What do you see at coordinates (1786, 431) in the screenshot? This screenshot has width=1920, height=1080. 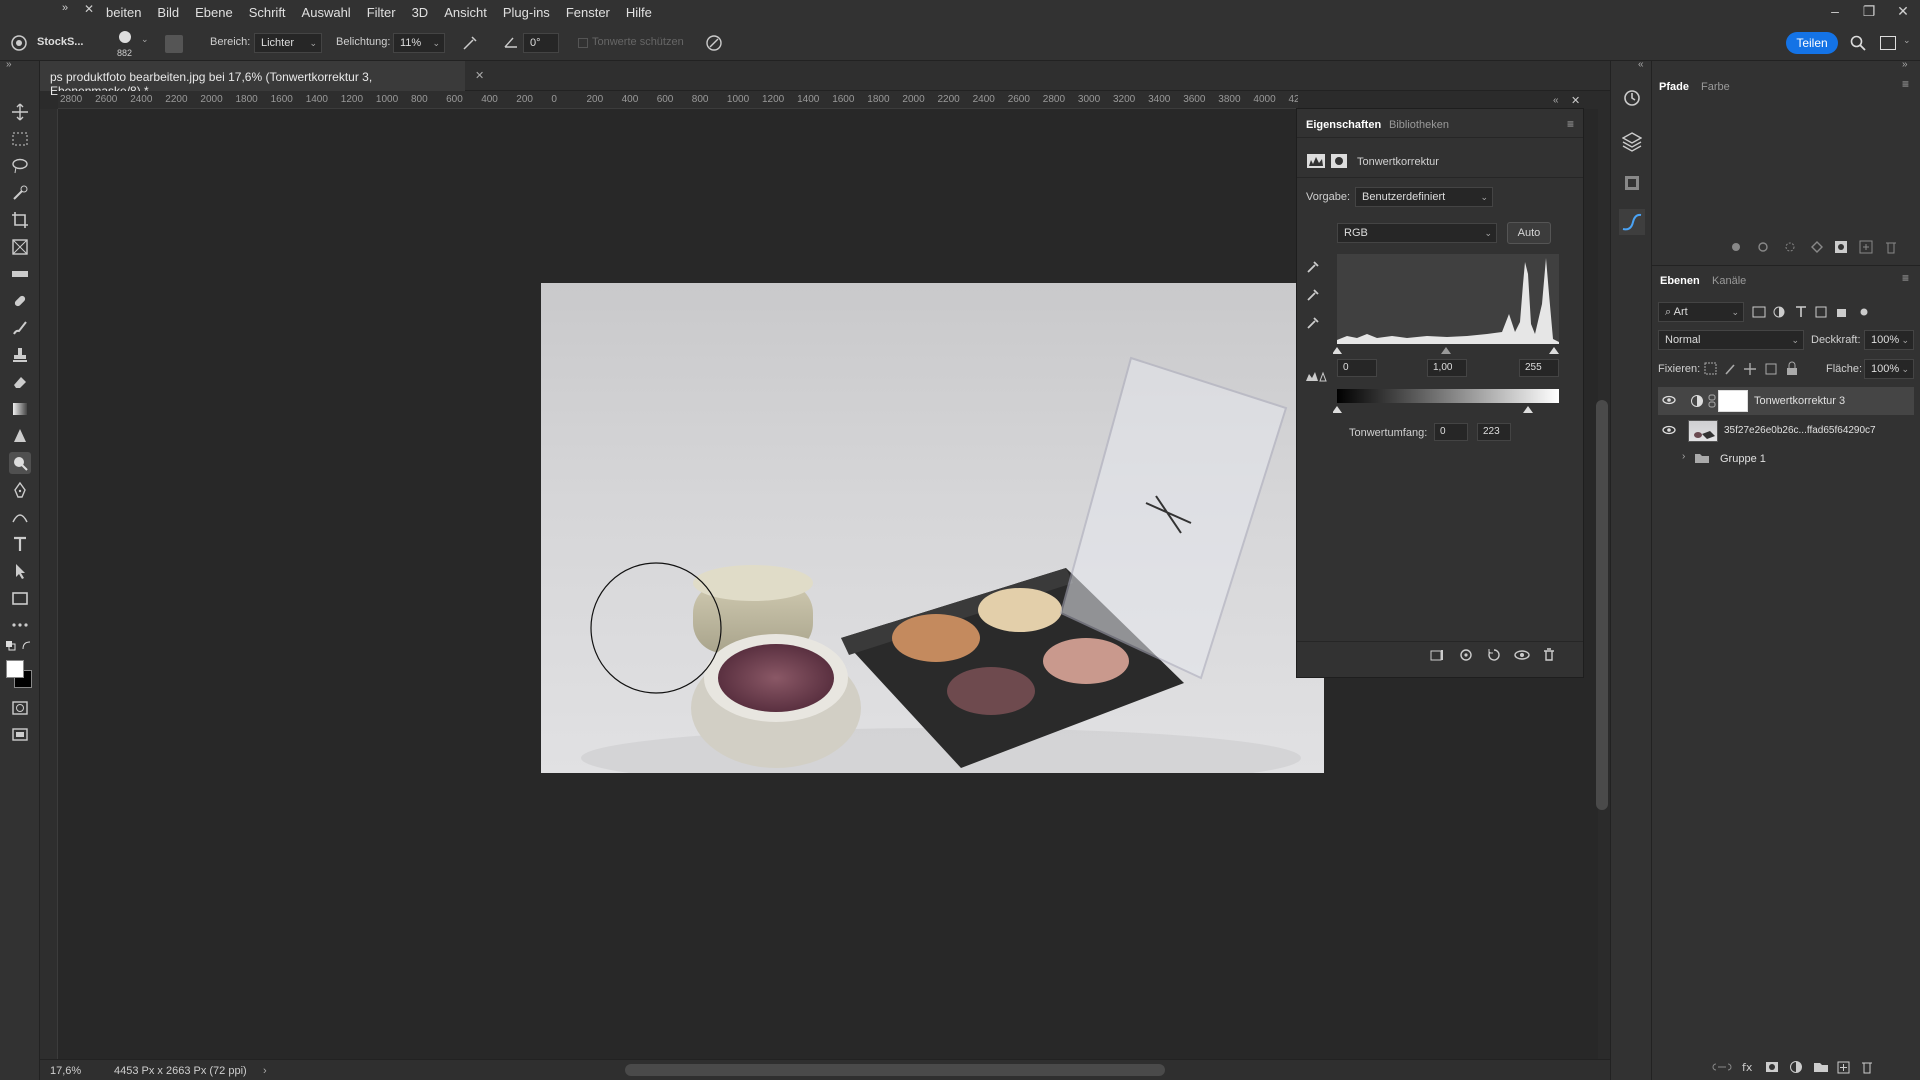 I see `layer-row: 35f27e26e0b26c...ffad65f64290c7` at bounding box center [1786, 431].